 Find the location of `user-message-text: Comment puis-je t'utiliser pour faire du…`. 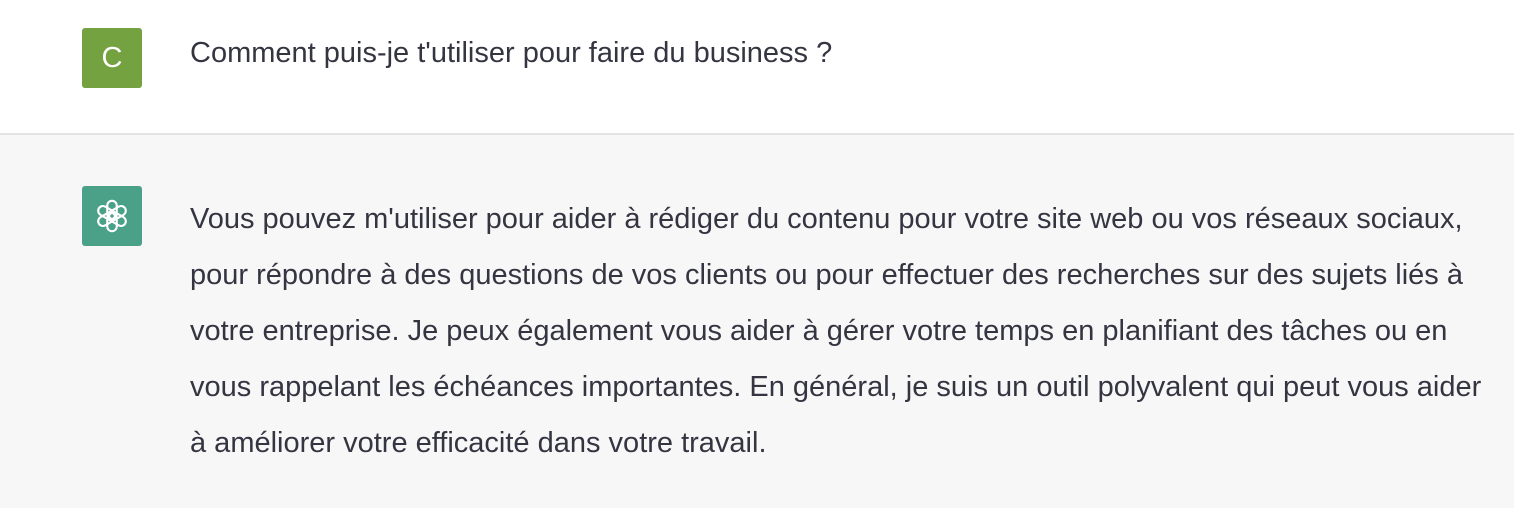

user-message-text: Comment puis-je t'utiliser pour faire du… is located at coordinates (511, 53).